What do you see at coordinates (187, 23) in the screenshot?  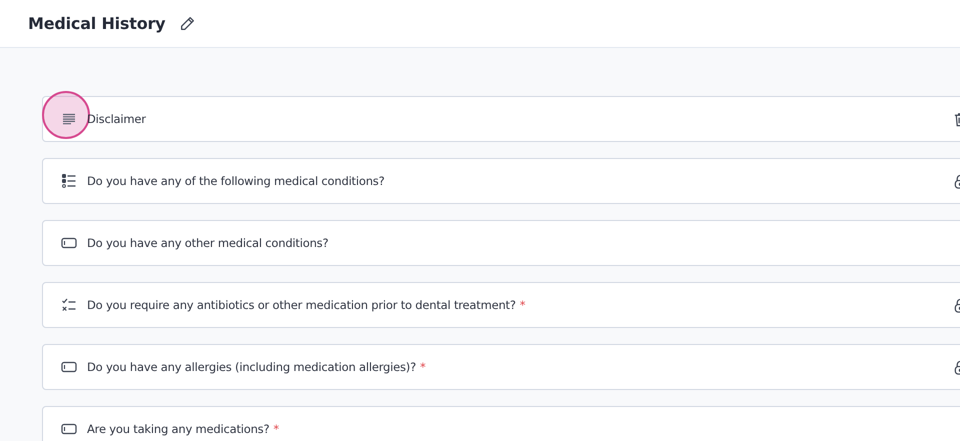 I see `pencil-icon` at bounding box center [187, 23].